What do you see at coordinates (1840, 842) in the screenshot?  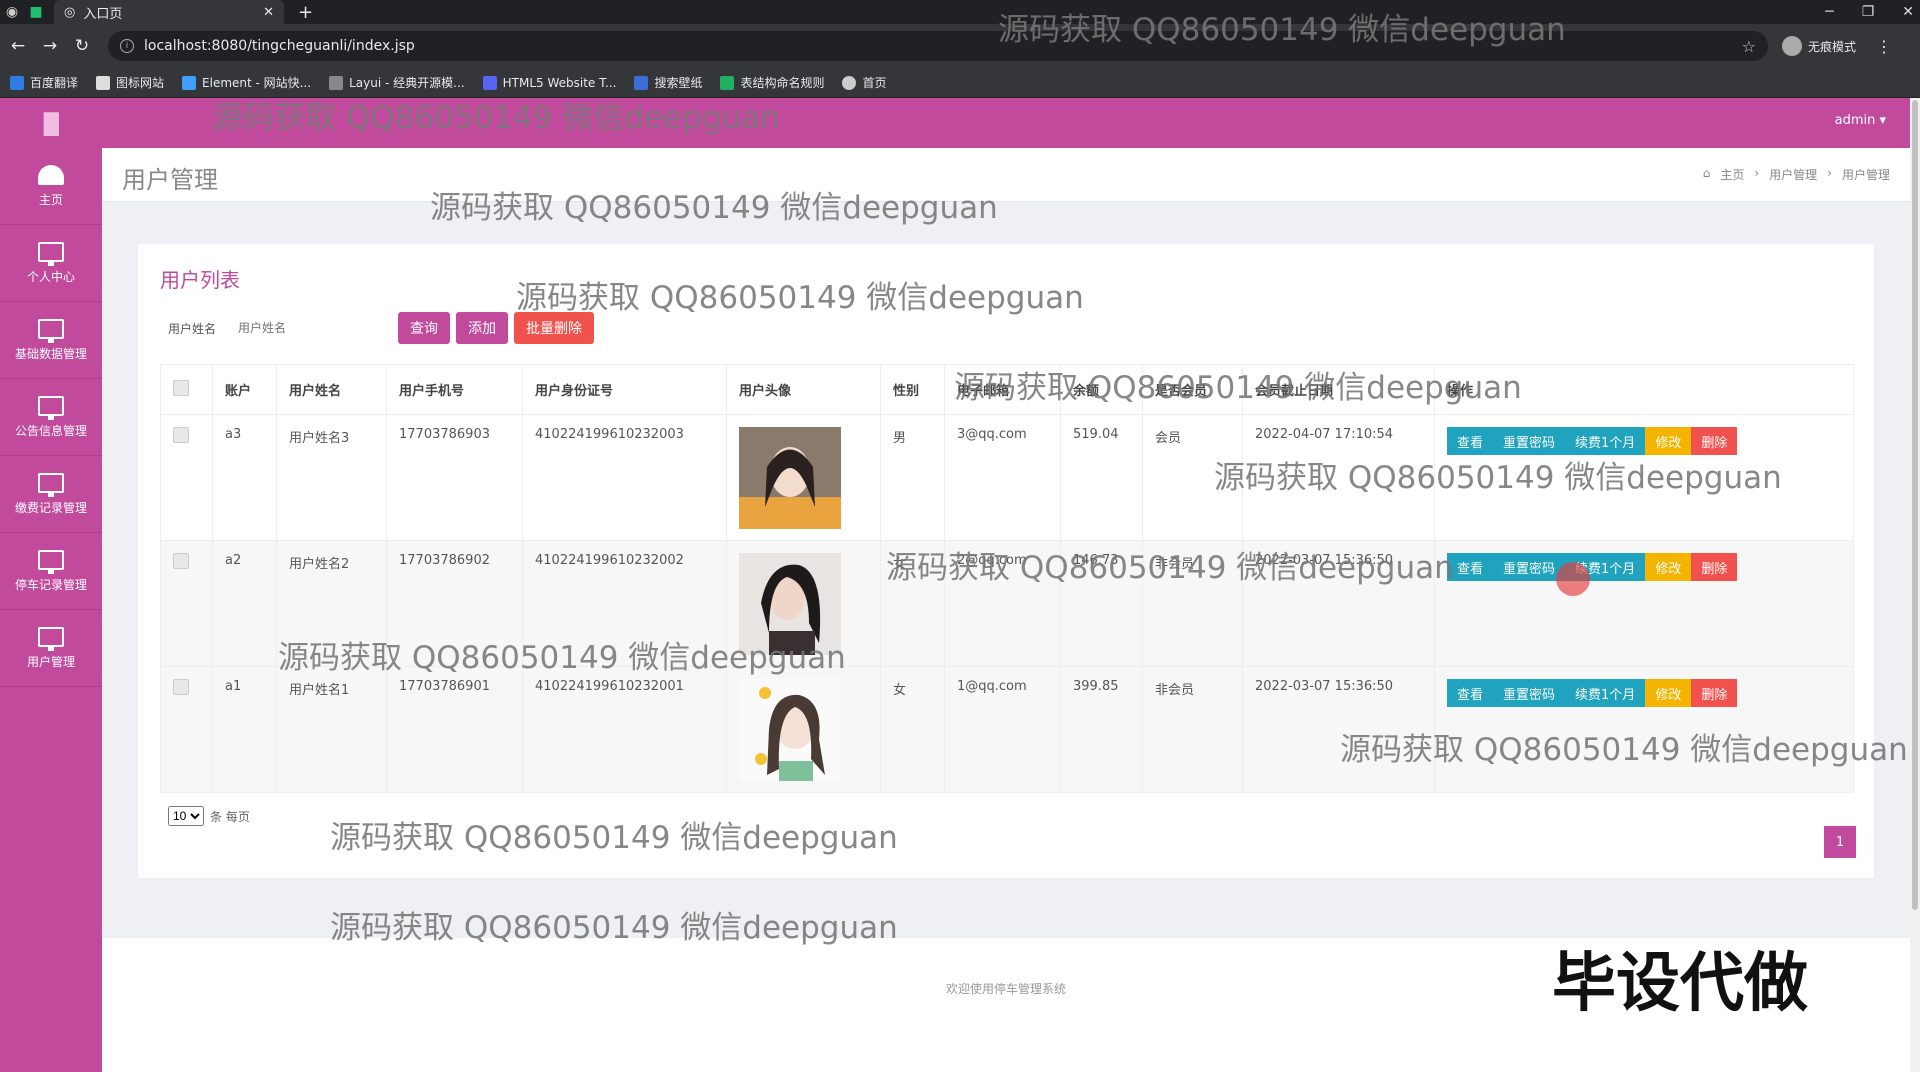 I see `pagination-page-1: 1` at bounding box center [1840, 842].